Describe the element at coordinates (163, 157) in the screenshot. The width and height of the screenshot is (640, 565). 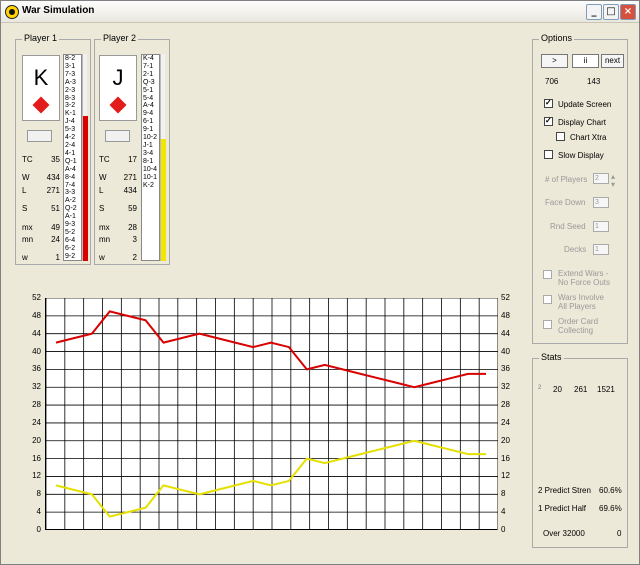
I see `player-2-strength-bar` at that location.